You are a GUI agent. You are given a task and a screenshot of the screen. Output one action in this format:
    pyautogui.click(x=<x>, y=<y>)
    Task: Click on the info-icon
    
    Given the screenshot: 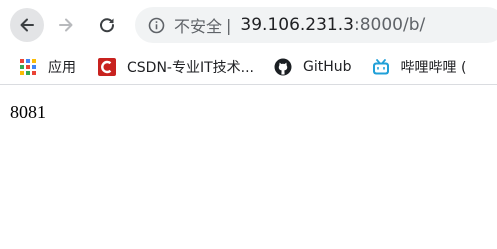 What is the action you would take?
    pyautogui.click(x=156, y=25)
    